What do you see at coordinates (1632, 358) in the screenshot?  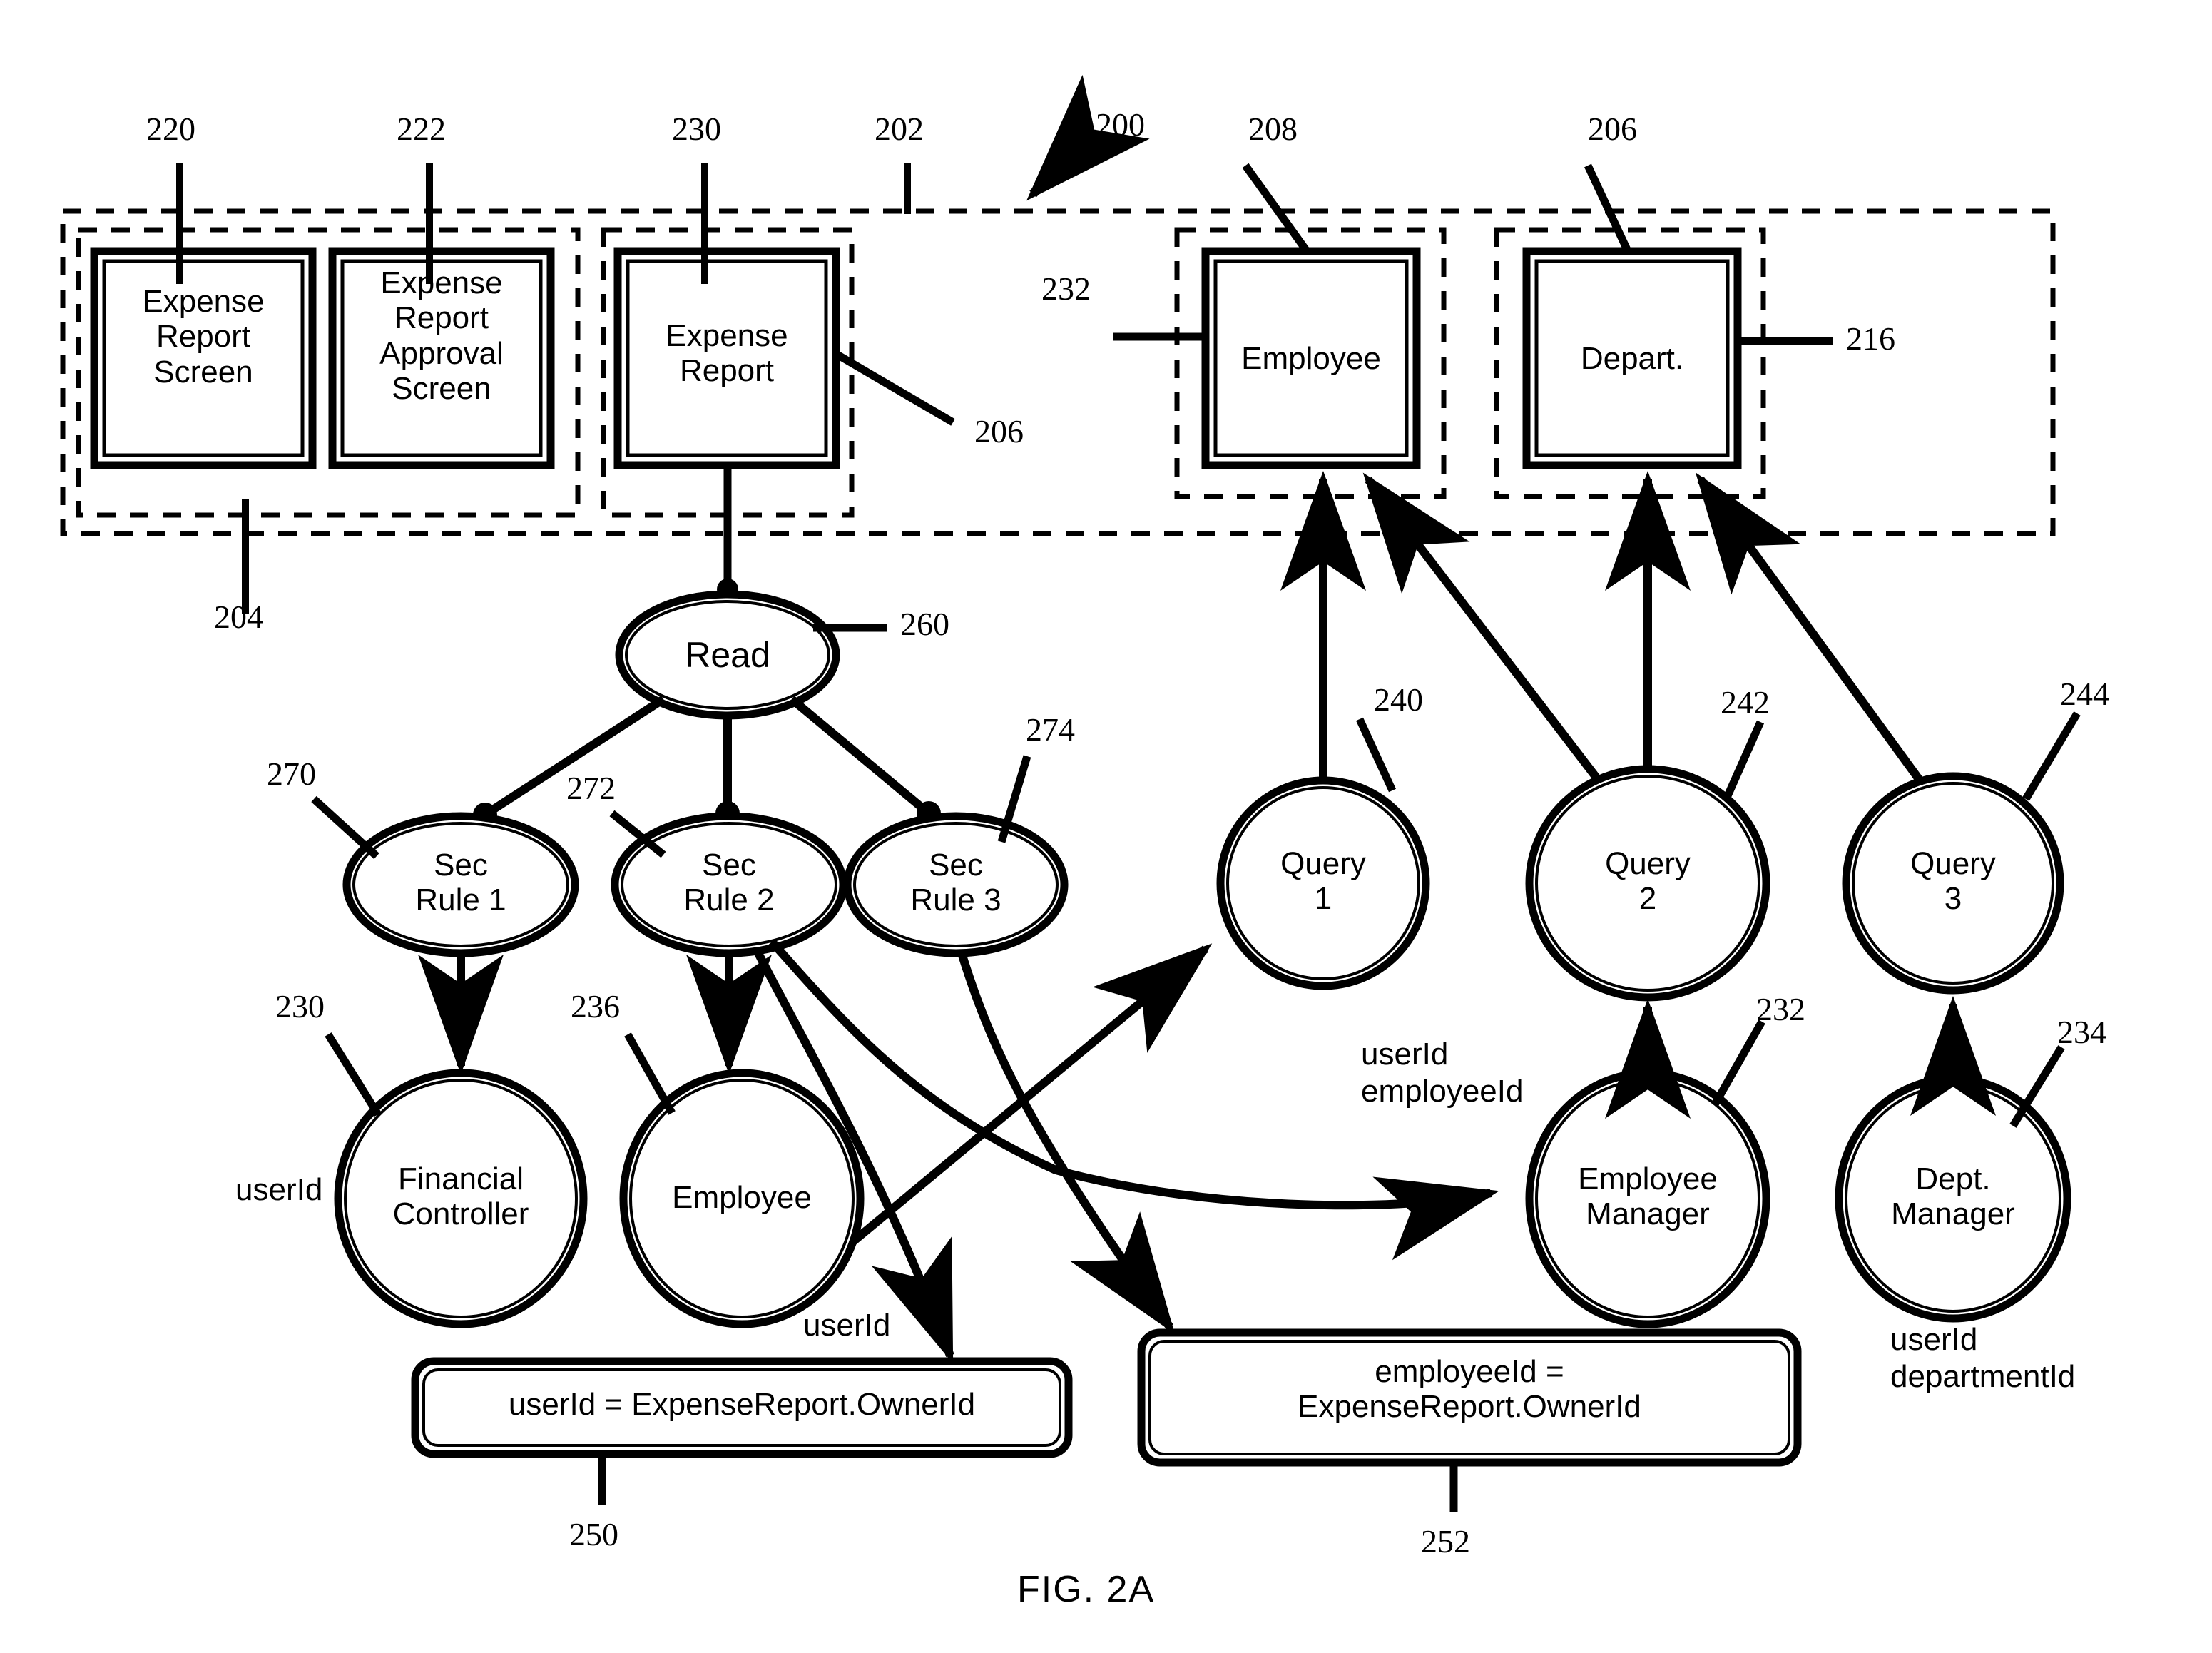 I see `department-entity-shape` at bounding box center [1632, 358].